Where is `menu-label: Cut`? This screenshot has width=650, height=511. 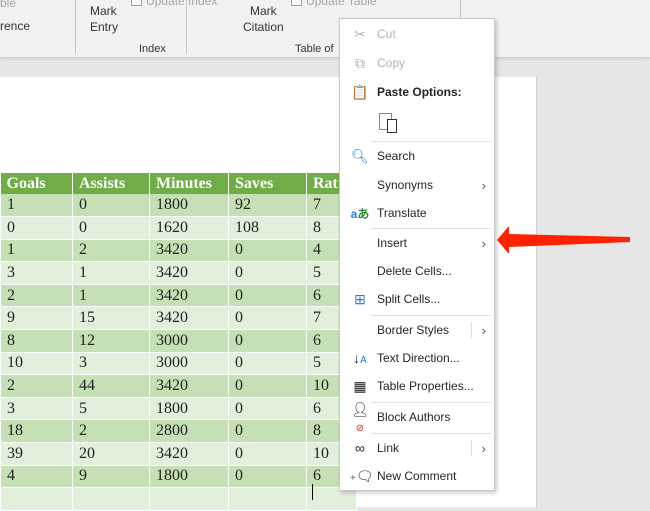 menu-label: Cut is located at coordinates (386, 34).